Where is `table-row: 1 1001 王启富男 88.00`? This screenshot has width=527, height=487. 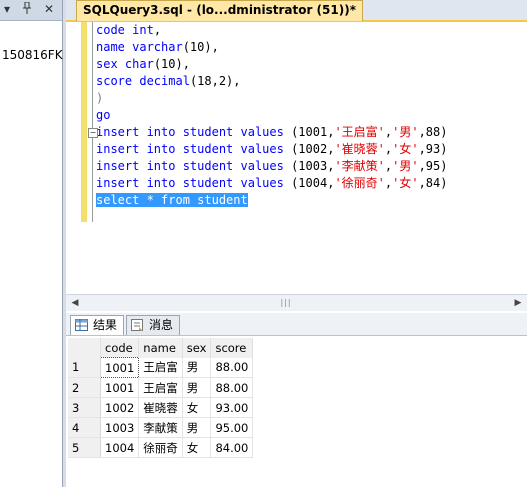
table-row: 1 1001 王启富男 88.00 is located at coordinates (161, 367).